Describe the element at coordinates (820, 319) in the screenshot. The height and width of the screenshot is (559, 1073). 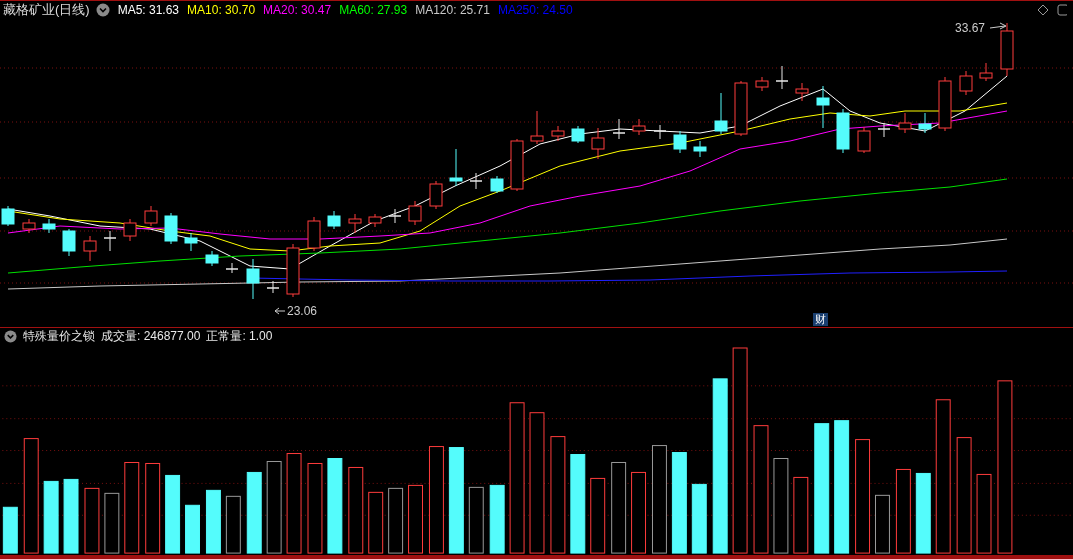
I see `finance-event-badge: 财` at that location.